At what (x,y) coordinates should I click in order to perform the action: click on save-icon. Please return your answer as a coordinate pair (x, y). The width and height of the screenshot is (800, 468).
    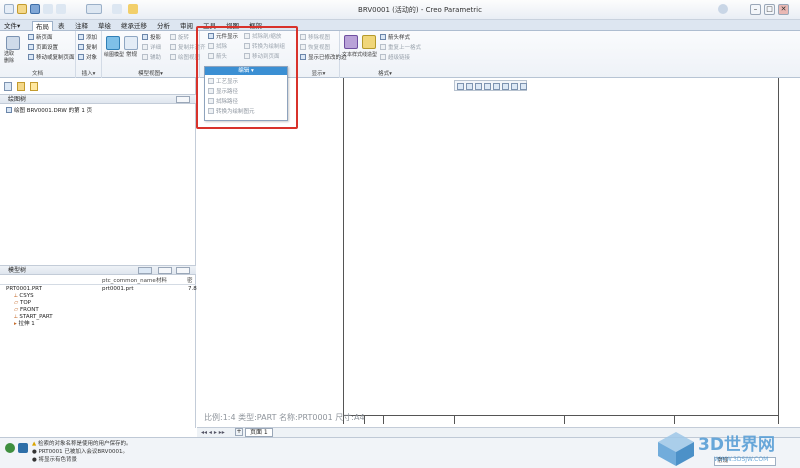
    Looking at the image, I should click on (35, 9).